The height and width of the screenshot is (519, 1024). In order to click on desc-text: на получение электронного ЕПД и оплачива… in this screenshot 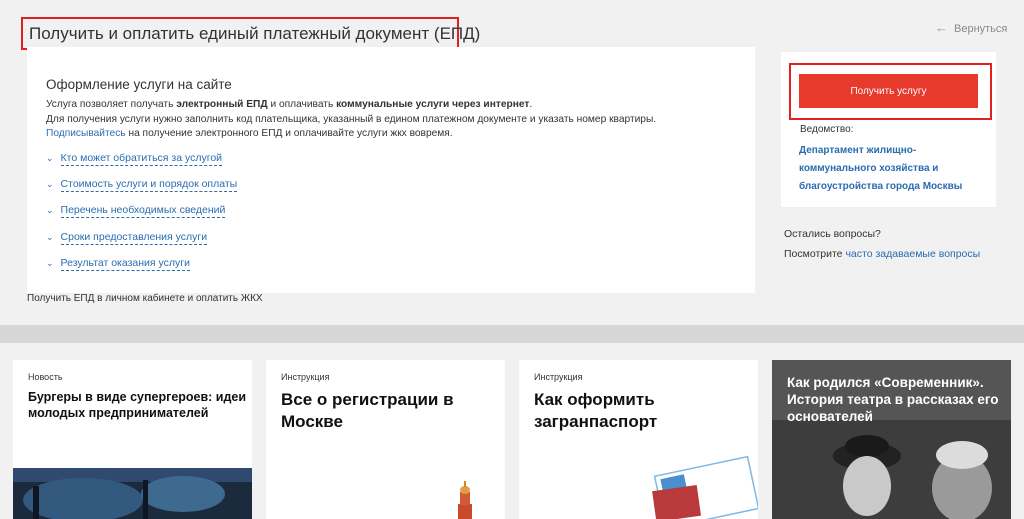, I will do `click(289, 133)`.